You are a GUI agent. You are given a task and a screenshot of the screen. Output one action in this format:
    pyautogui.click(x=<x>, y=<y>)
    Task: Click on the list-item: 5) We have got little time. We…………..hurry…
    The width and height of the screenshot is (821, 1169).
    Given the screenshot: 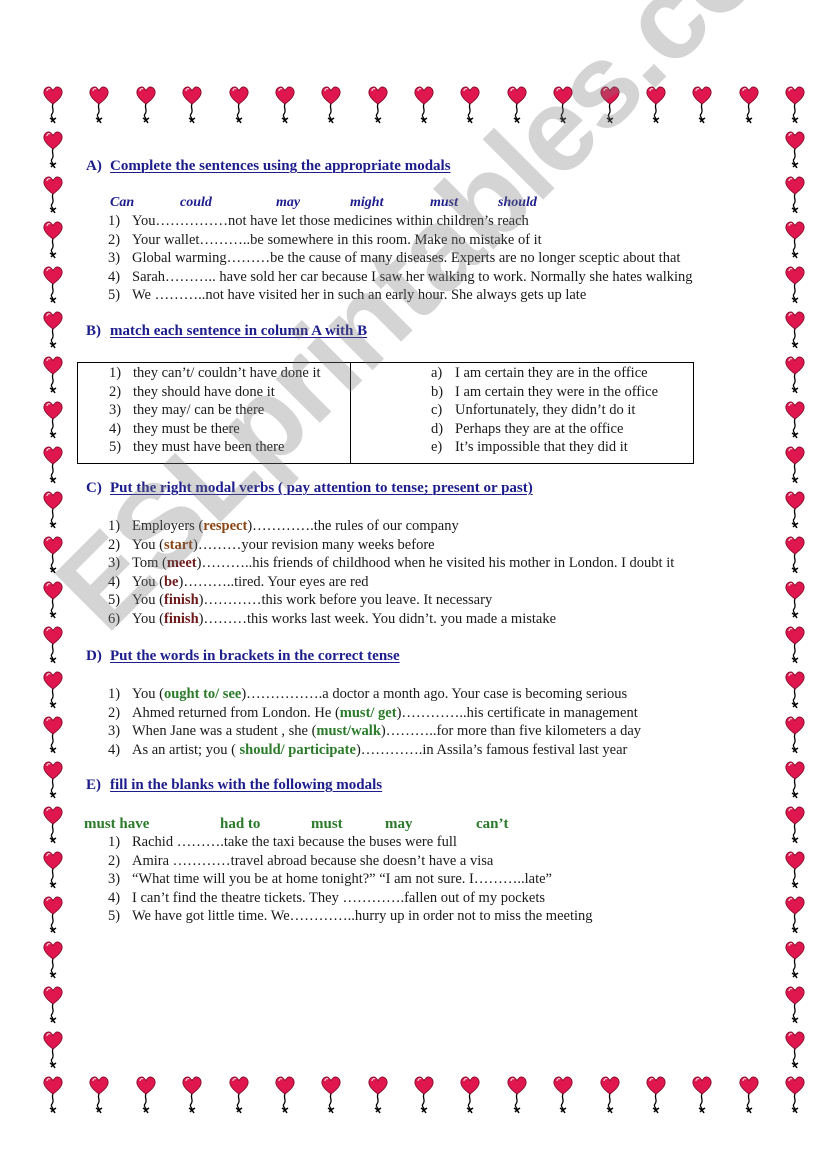 What is the action you would take?
    pyautogui.click(x=350, y=916)
    